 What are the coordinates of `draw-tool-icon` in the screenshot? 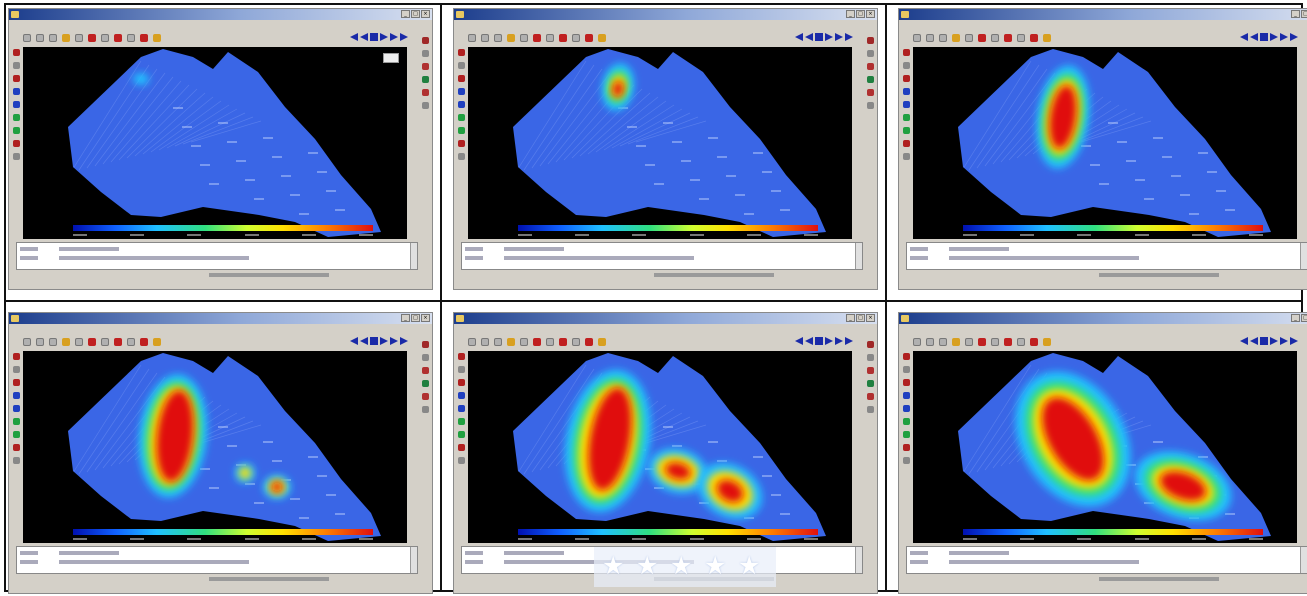 It's located at (461, 421).